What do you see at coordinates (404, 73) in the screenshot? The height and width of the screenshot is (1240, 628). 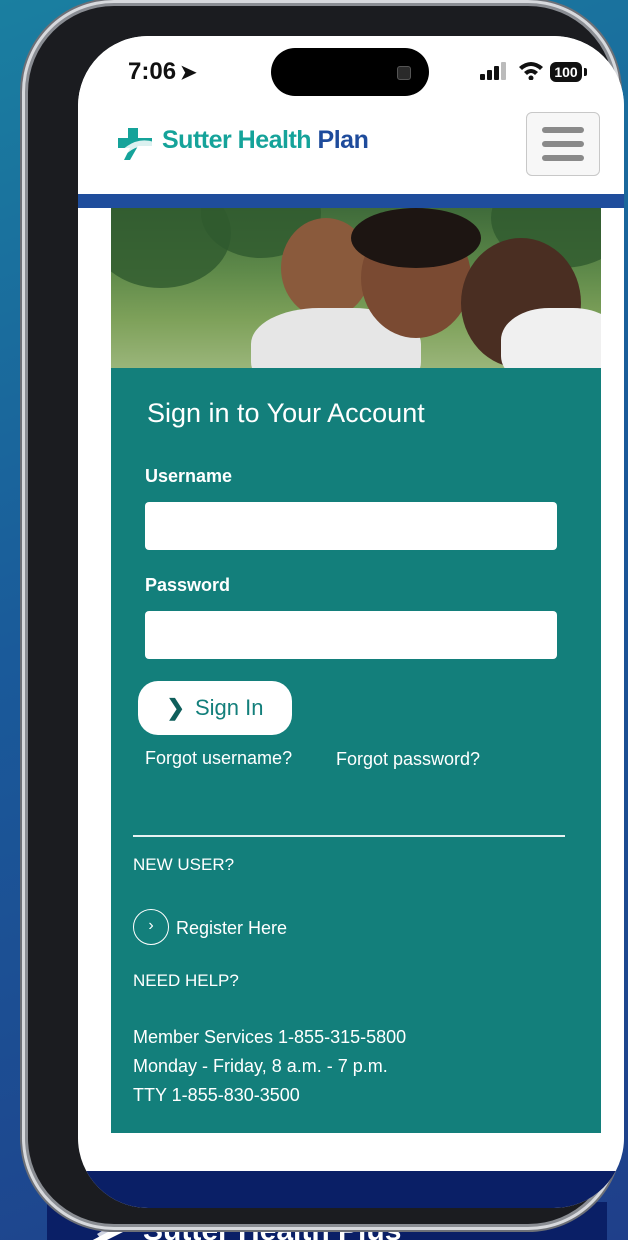 I see `camera-indicator-icon` at bounding box center [404, 73].